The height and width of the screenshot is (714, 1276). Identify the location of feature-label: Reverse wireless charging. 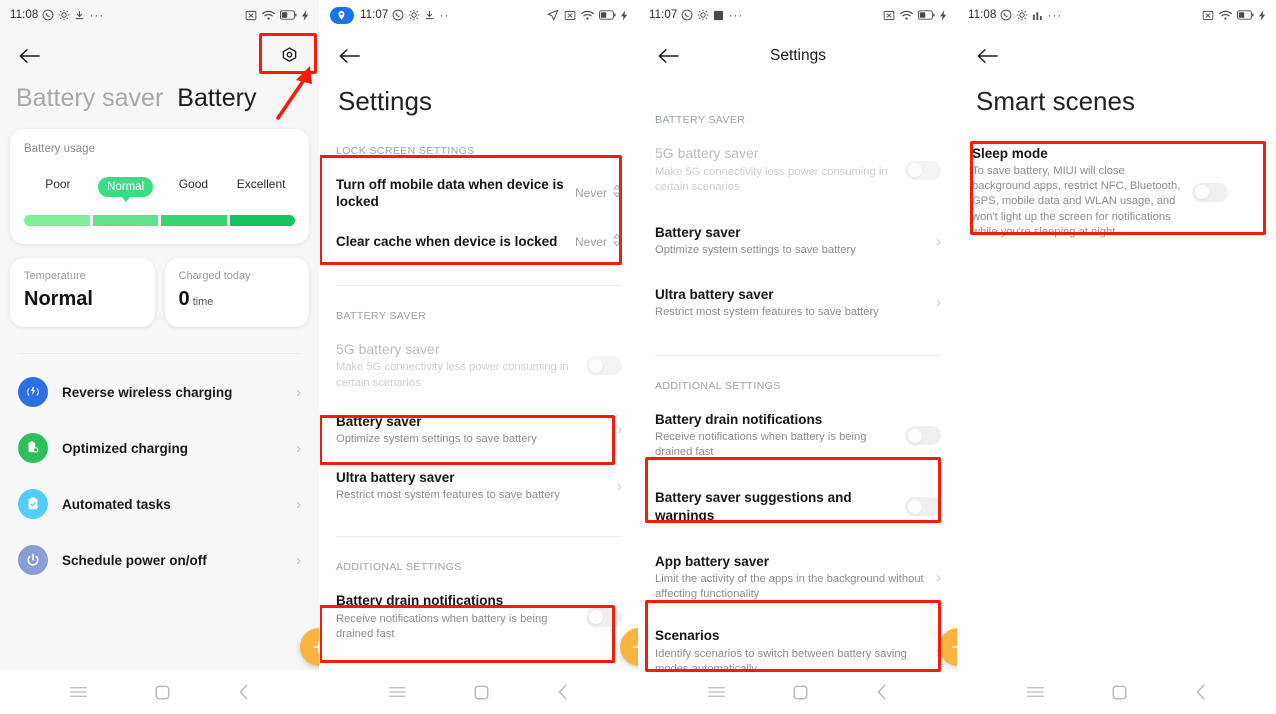
(147, 392).